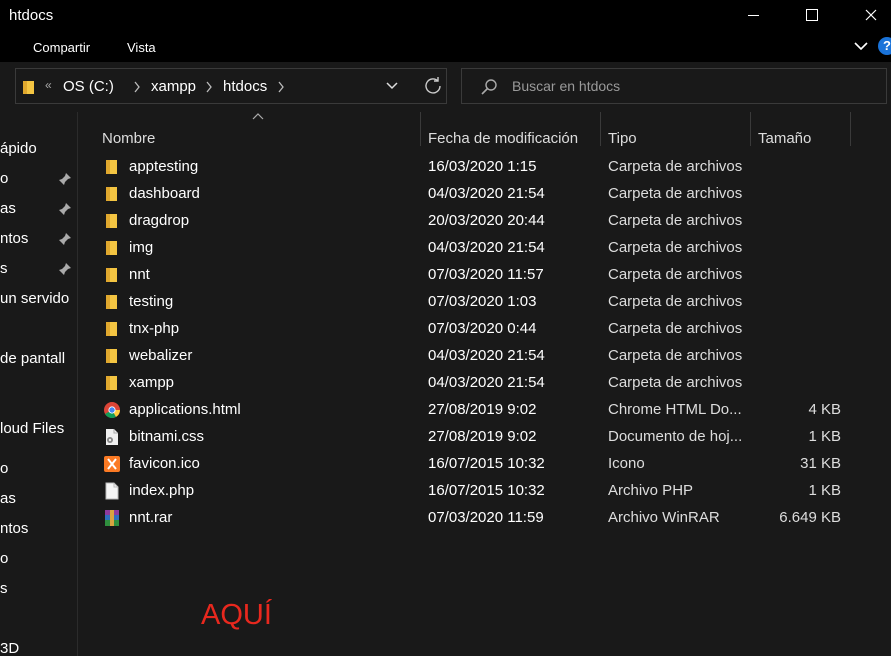  What do you see at coordinates (566, 86) in the screenshot?
I see `search-input: Buscar en htdocs` at bounding box center [566, 86].